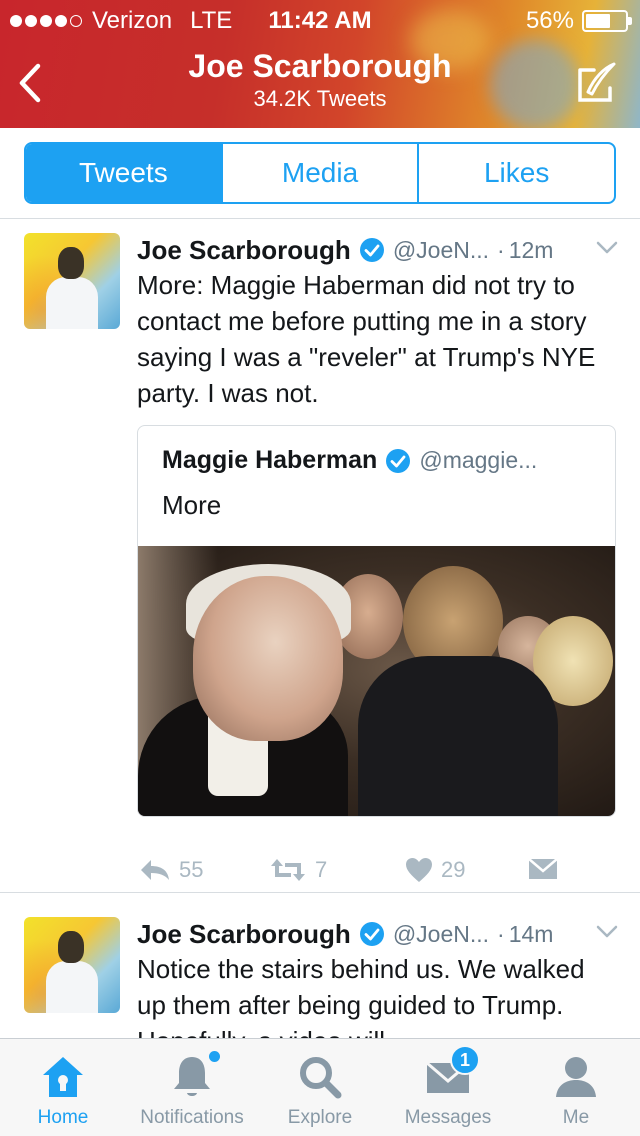 This screenshot has width=640, height=1136. What do you see at coordinates (63, 1077) in the screenshot?
I see `home-icon` at bounding box center [63, 1077].